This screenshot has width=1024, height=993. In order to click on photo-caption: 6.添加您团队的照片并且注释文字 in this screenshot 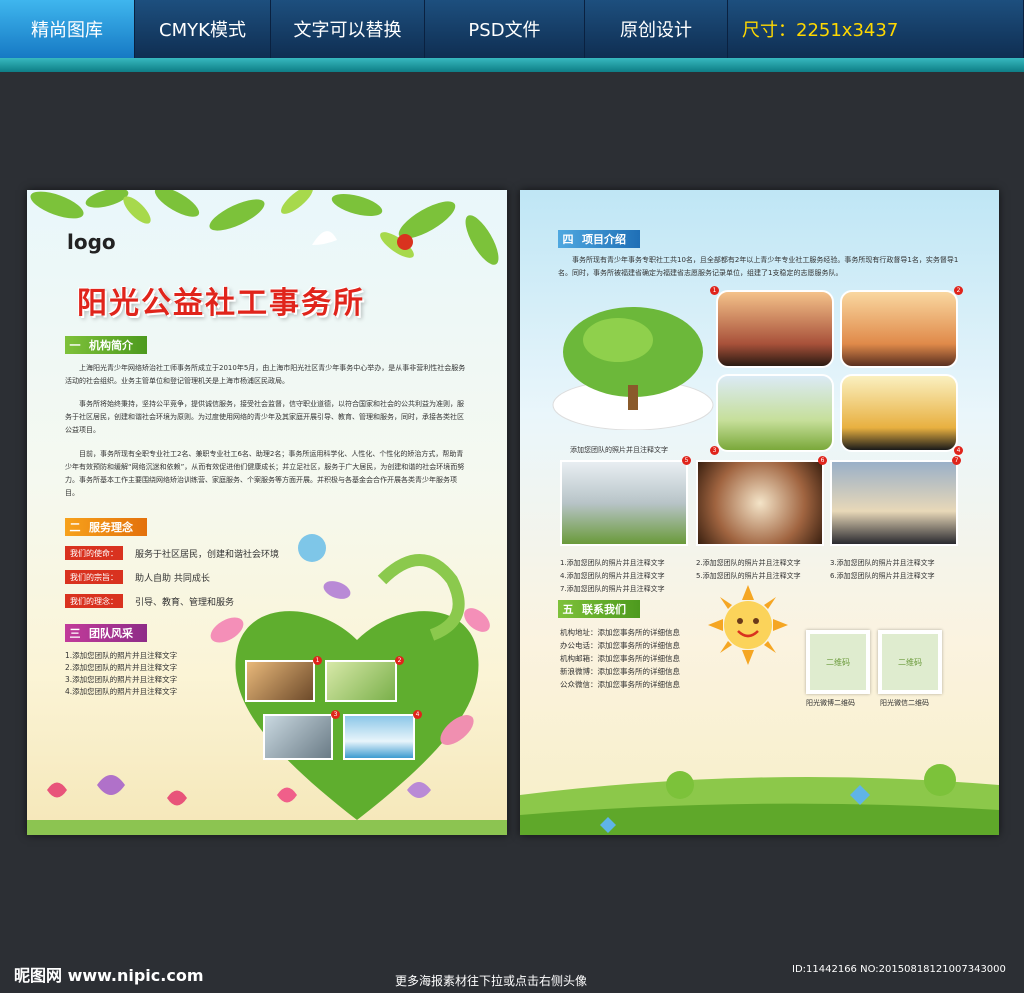, I will do `click(882, 576)`.